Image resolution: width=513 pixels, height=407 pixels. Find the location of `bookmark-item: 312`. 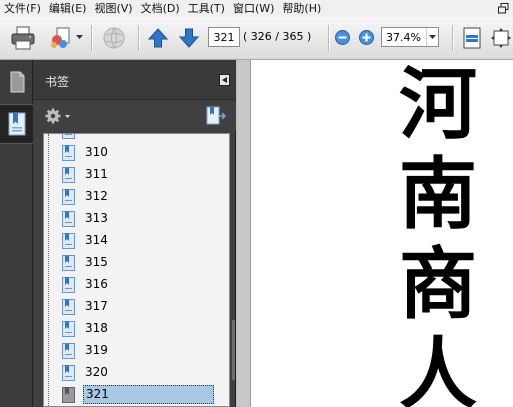

bookmark-item: 312 is located at coordinates (142, 196).